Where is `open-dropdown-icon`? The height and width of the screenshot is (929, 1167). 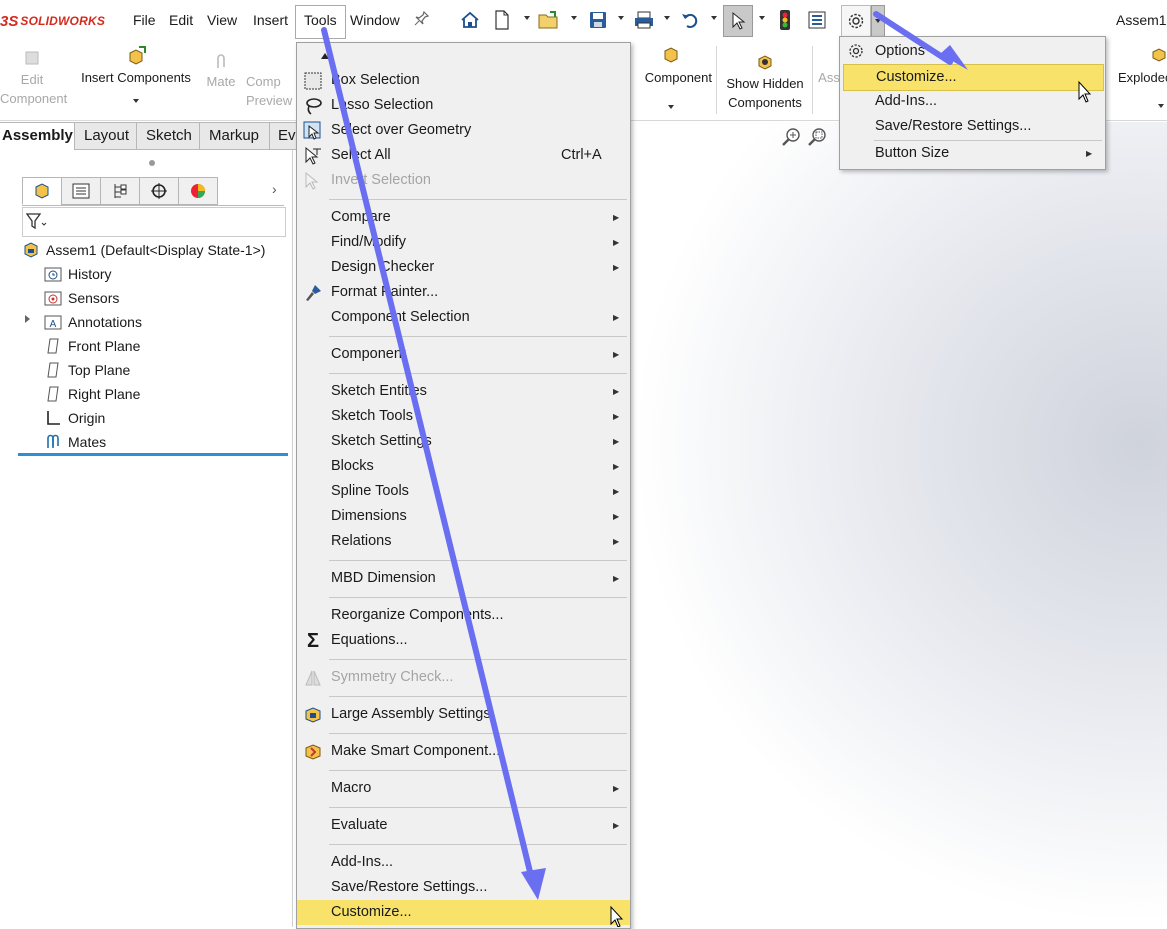
open-dropdown-icon is located at coordinates (574, 18).